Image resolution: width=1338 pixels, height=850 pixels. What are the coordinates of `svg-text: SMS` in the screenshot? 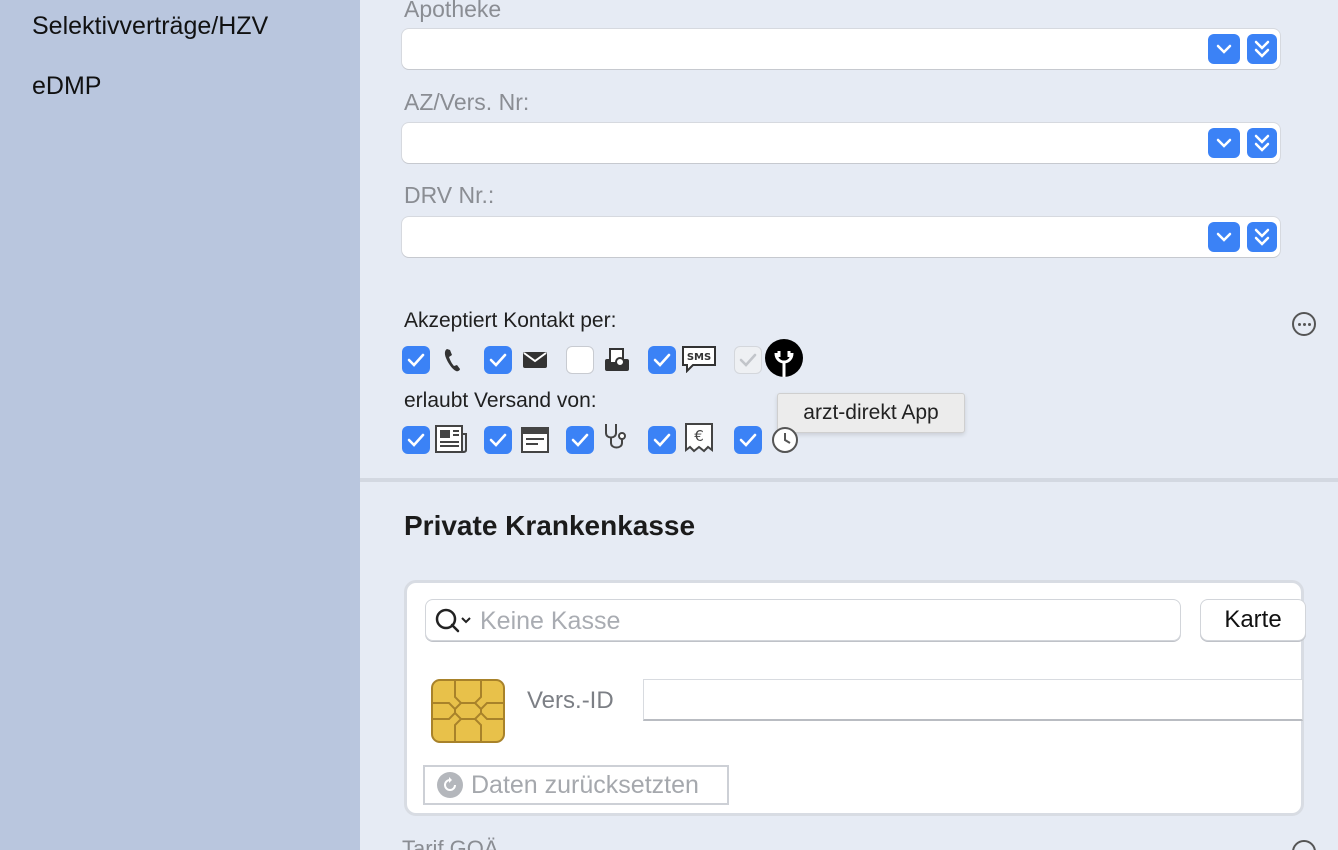 It's located at (699, 357).